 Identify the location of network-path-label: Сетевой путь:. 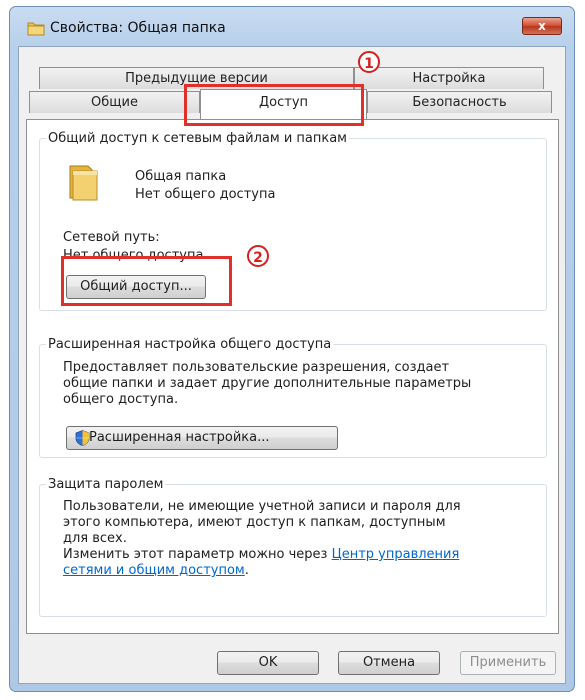
(111, 237).